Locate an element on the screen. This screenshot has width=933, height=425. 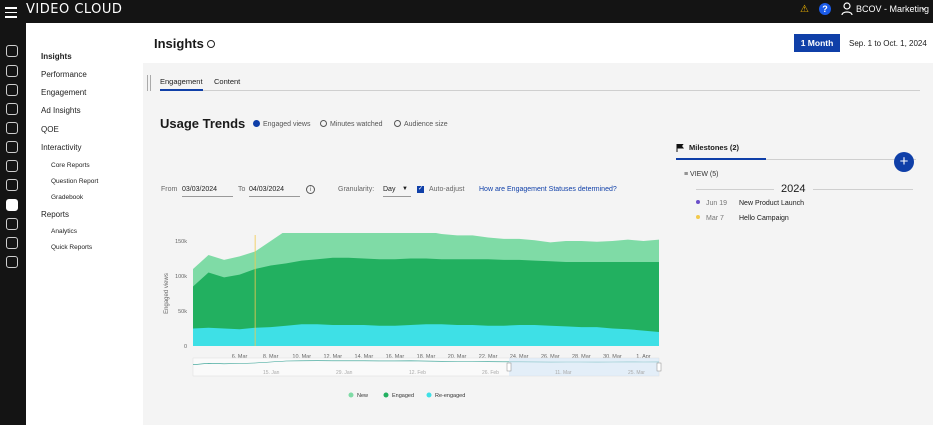
milestone-item: Mar 7 Hello Campaign is located at coordinates (742, 218).